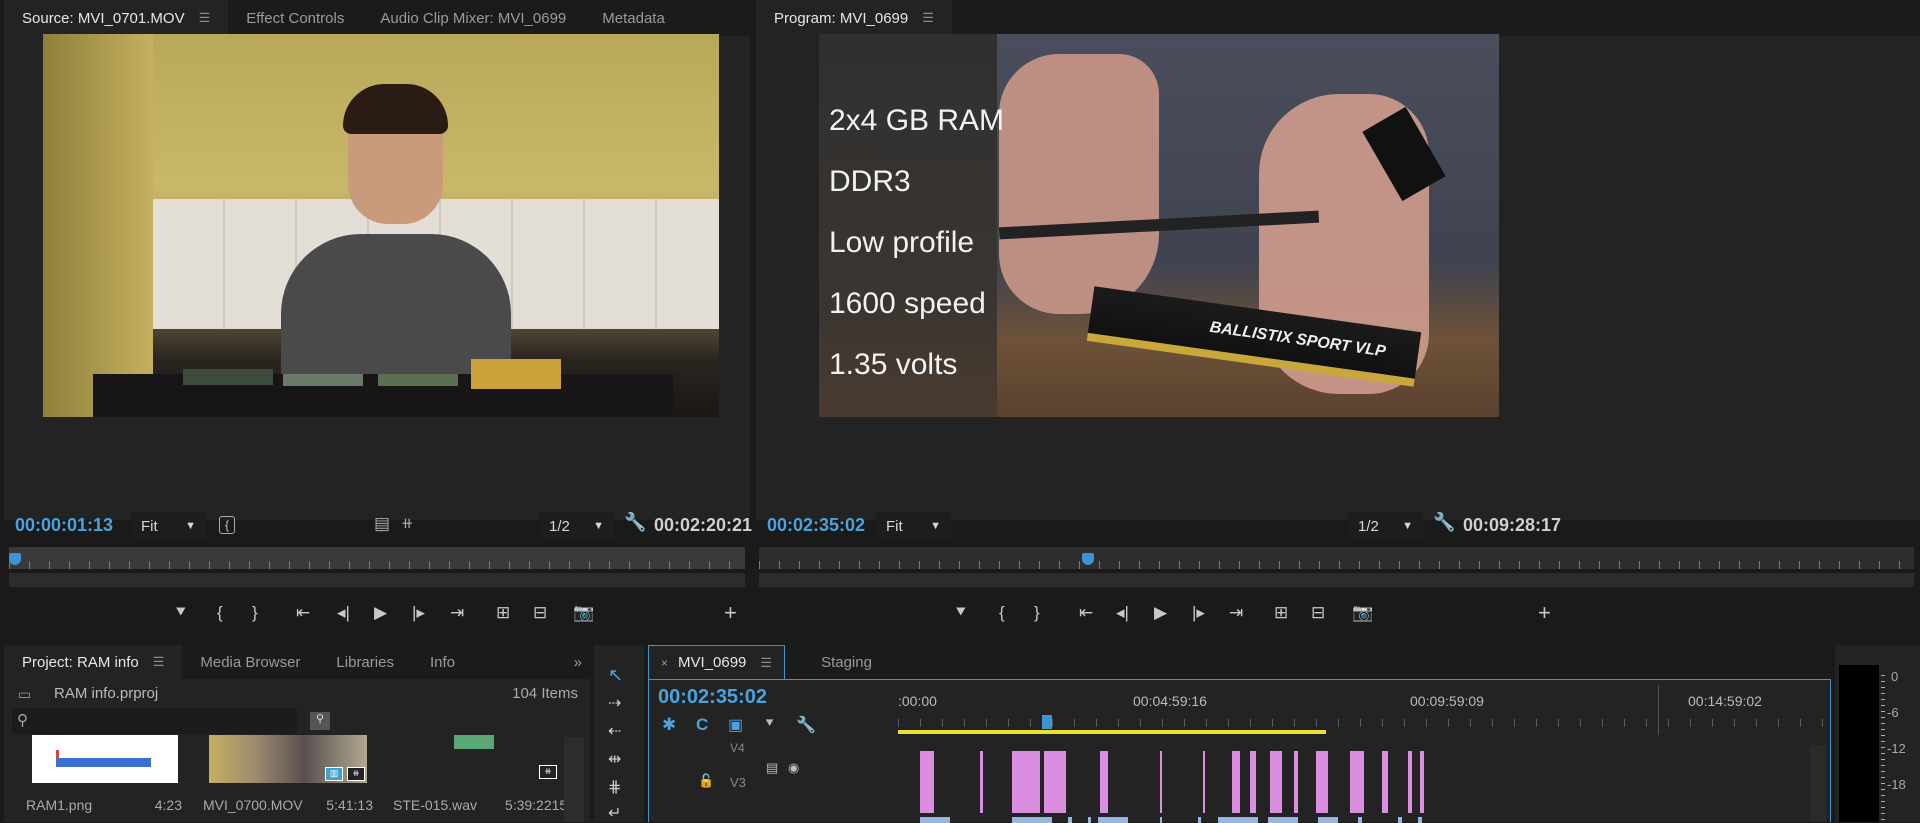 Image resolution: width=1920 pixels, height=823 pixels. Describe the element at coordinates (320, 721) in the screenshot. I see `new-search-bin-icon: ⚲` at that location.